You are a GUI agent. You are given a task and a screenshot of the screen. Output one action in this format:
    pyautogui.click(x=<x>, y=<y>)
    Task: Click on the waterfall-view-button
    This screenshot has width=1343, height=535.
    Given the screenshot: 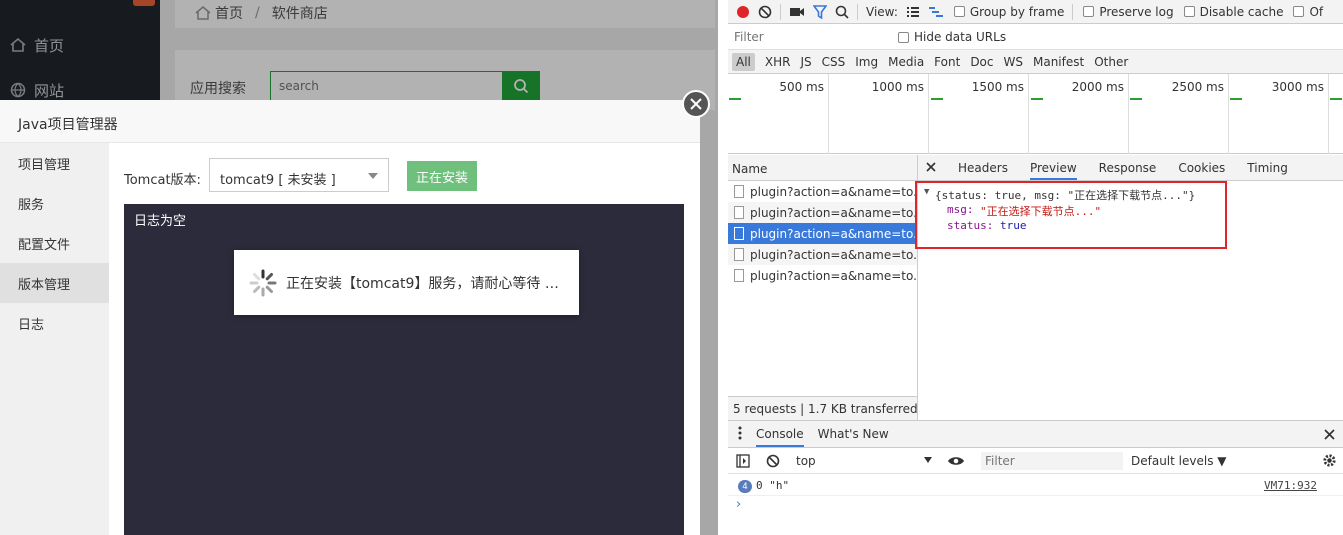 What is the action you would take?
    pyautogui.click(x=936, y=12)
    